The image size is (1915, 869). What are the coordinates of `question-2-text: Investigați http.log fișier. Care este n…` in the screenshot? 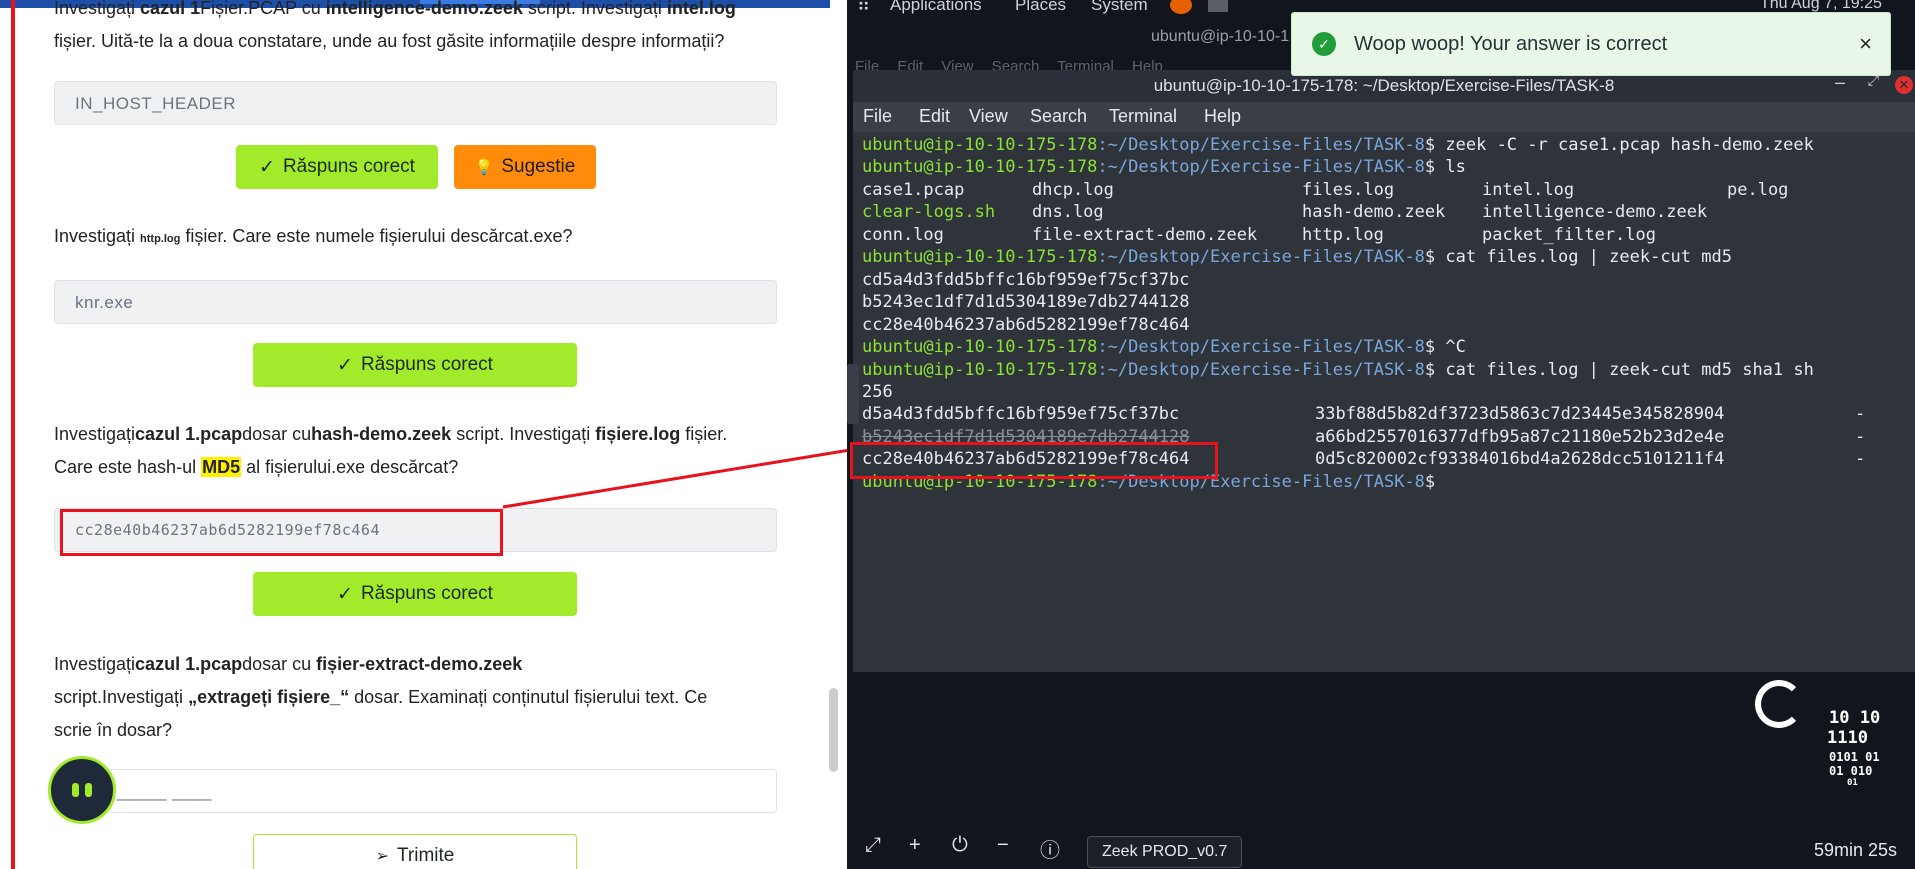 It's located at (313, 236).